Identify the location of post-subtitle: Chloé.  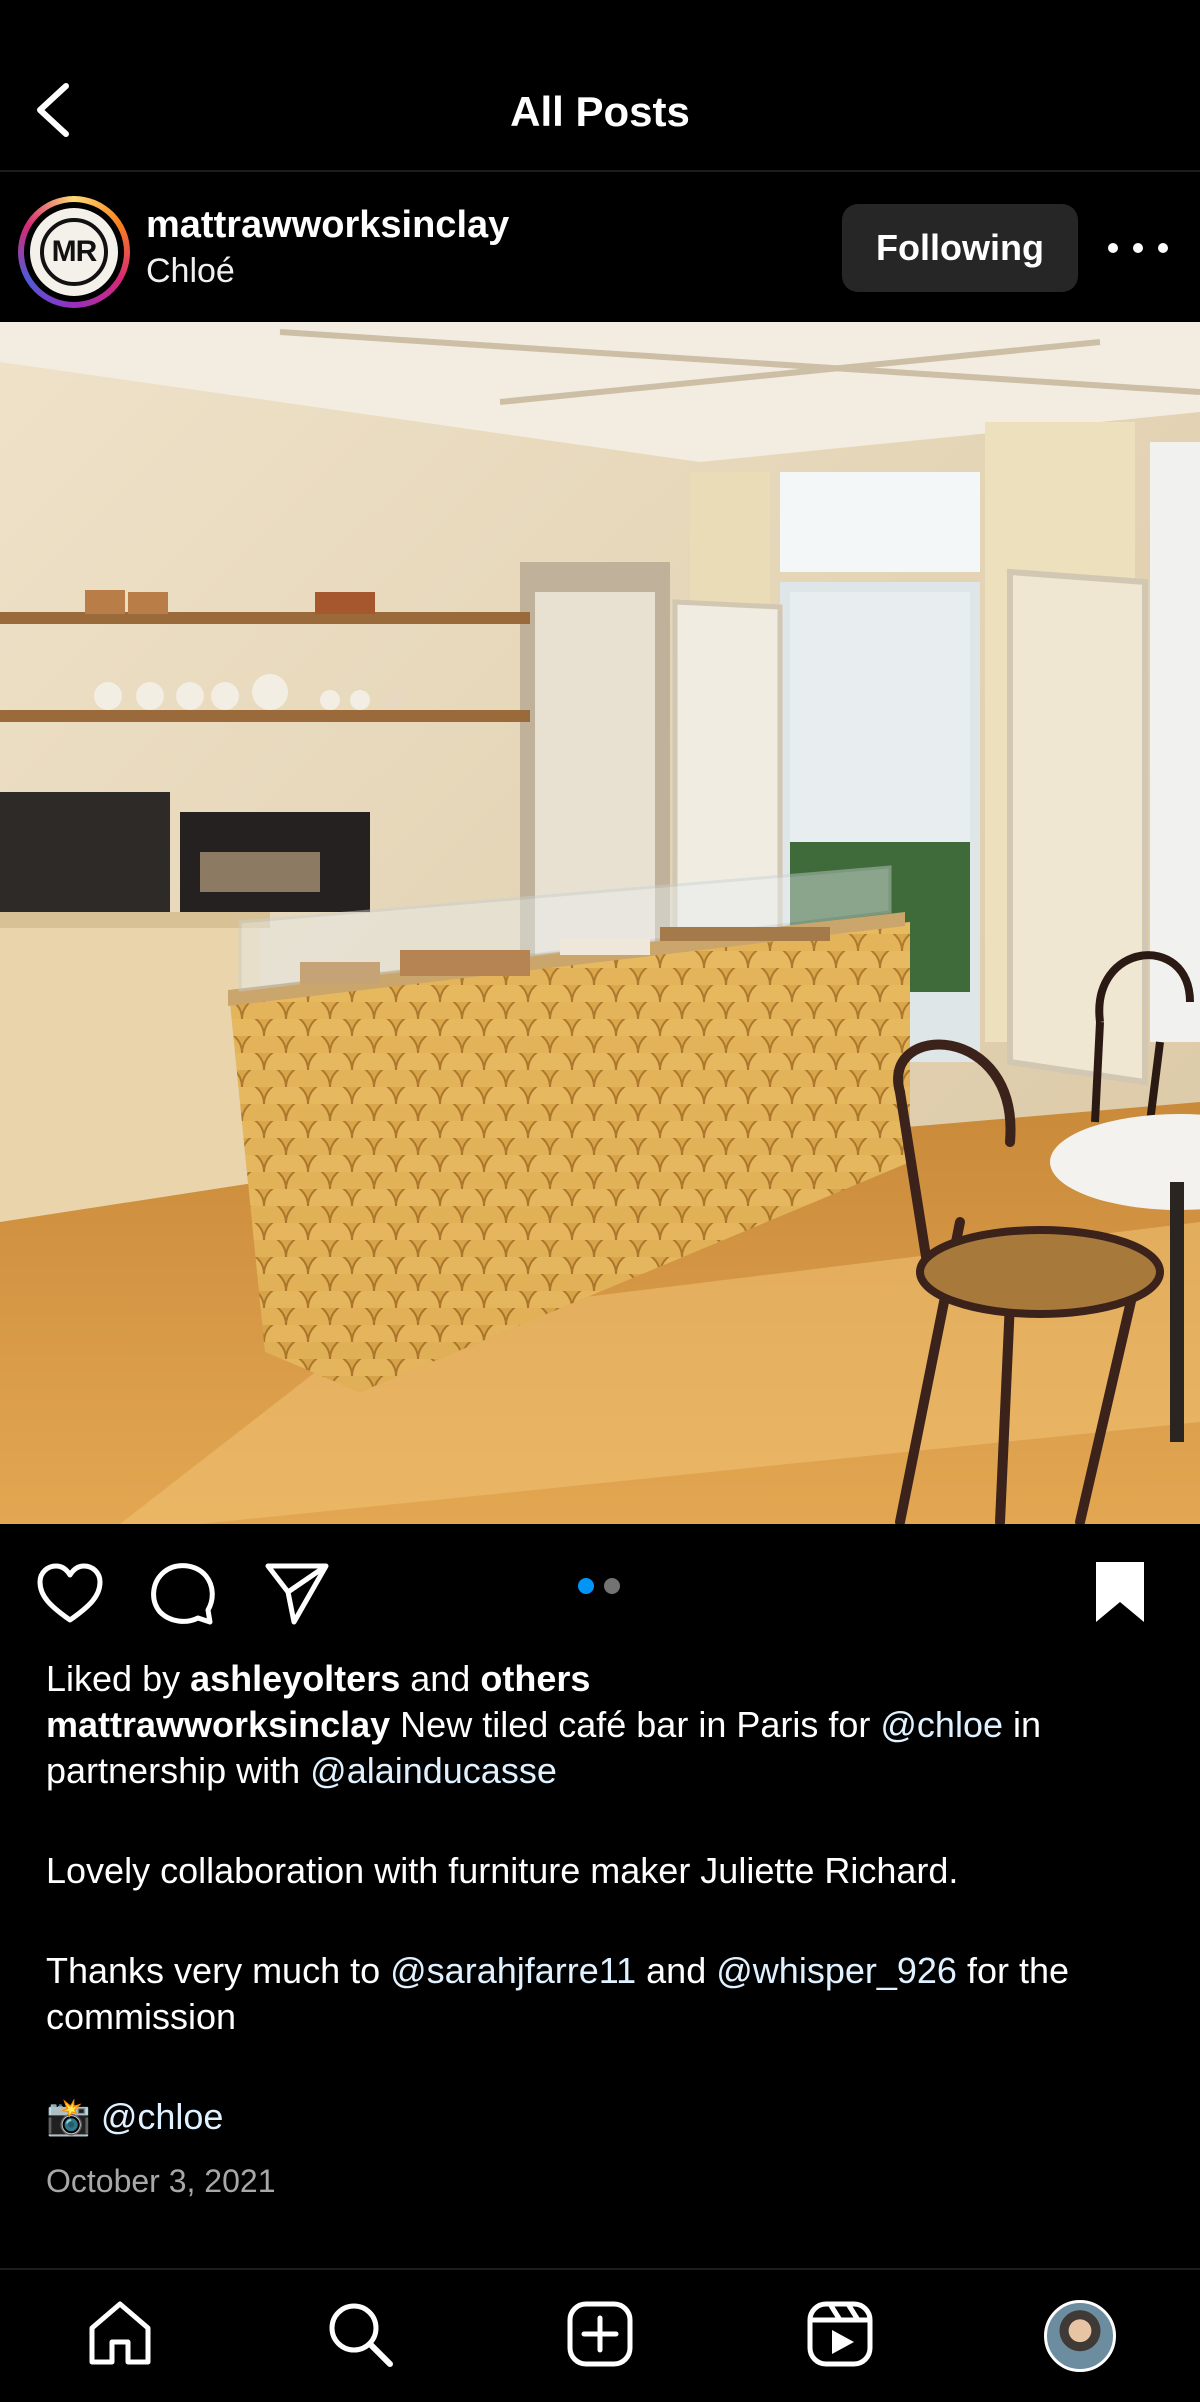
(190, 271).